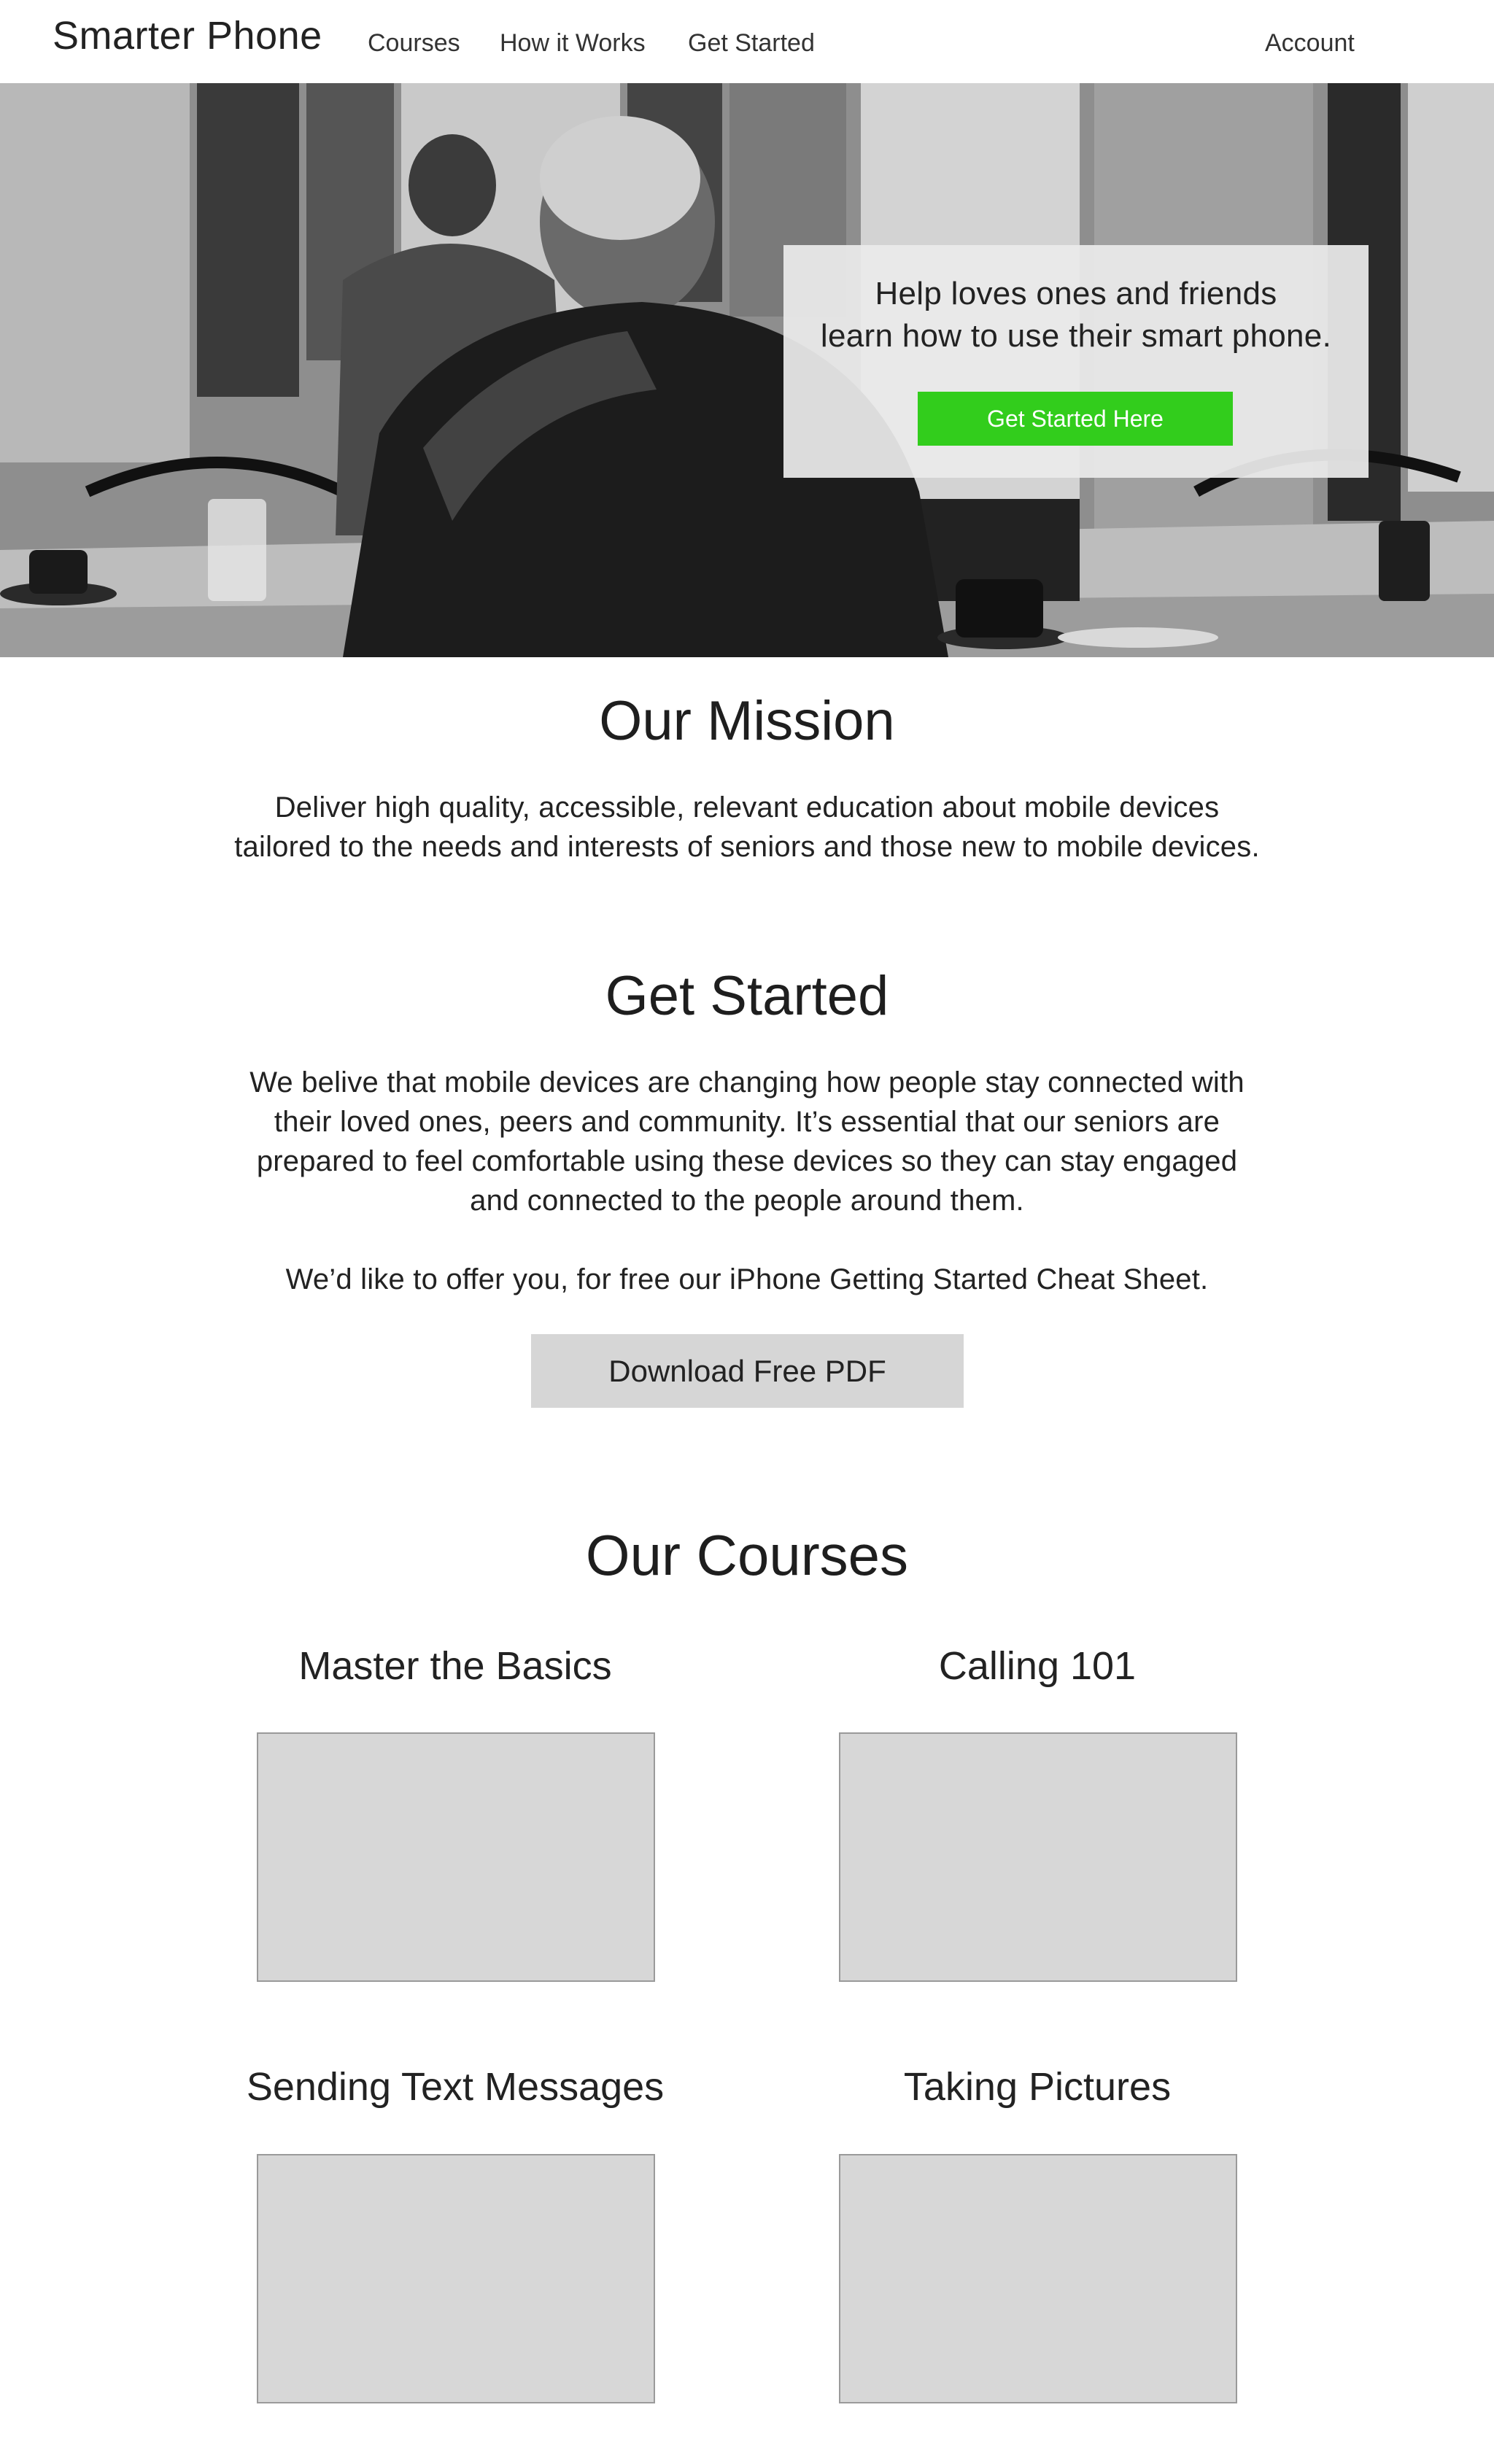 This screenshot has width=1494, height=2464. I want to click on nav-link-get-started: Get Started, so click(751, 44).